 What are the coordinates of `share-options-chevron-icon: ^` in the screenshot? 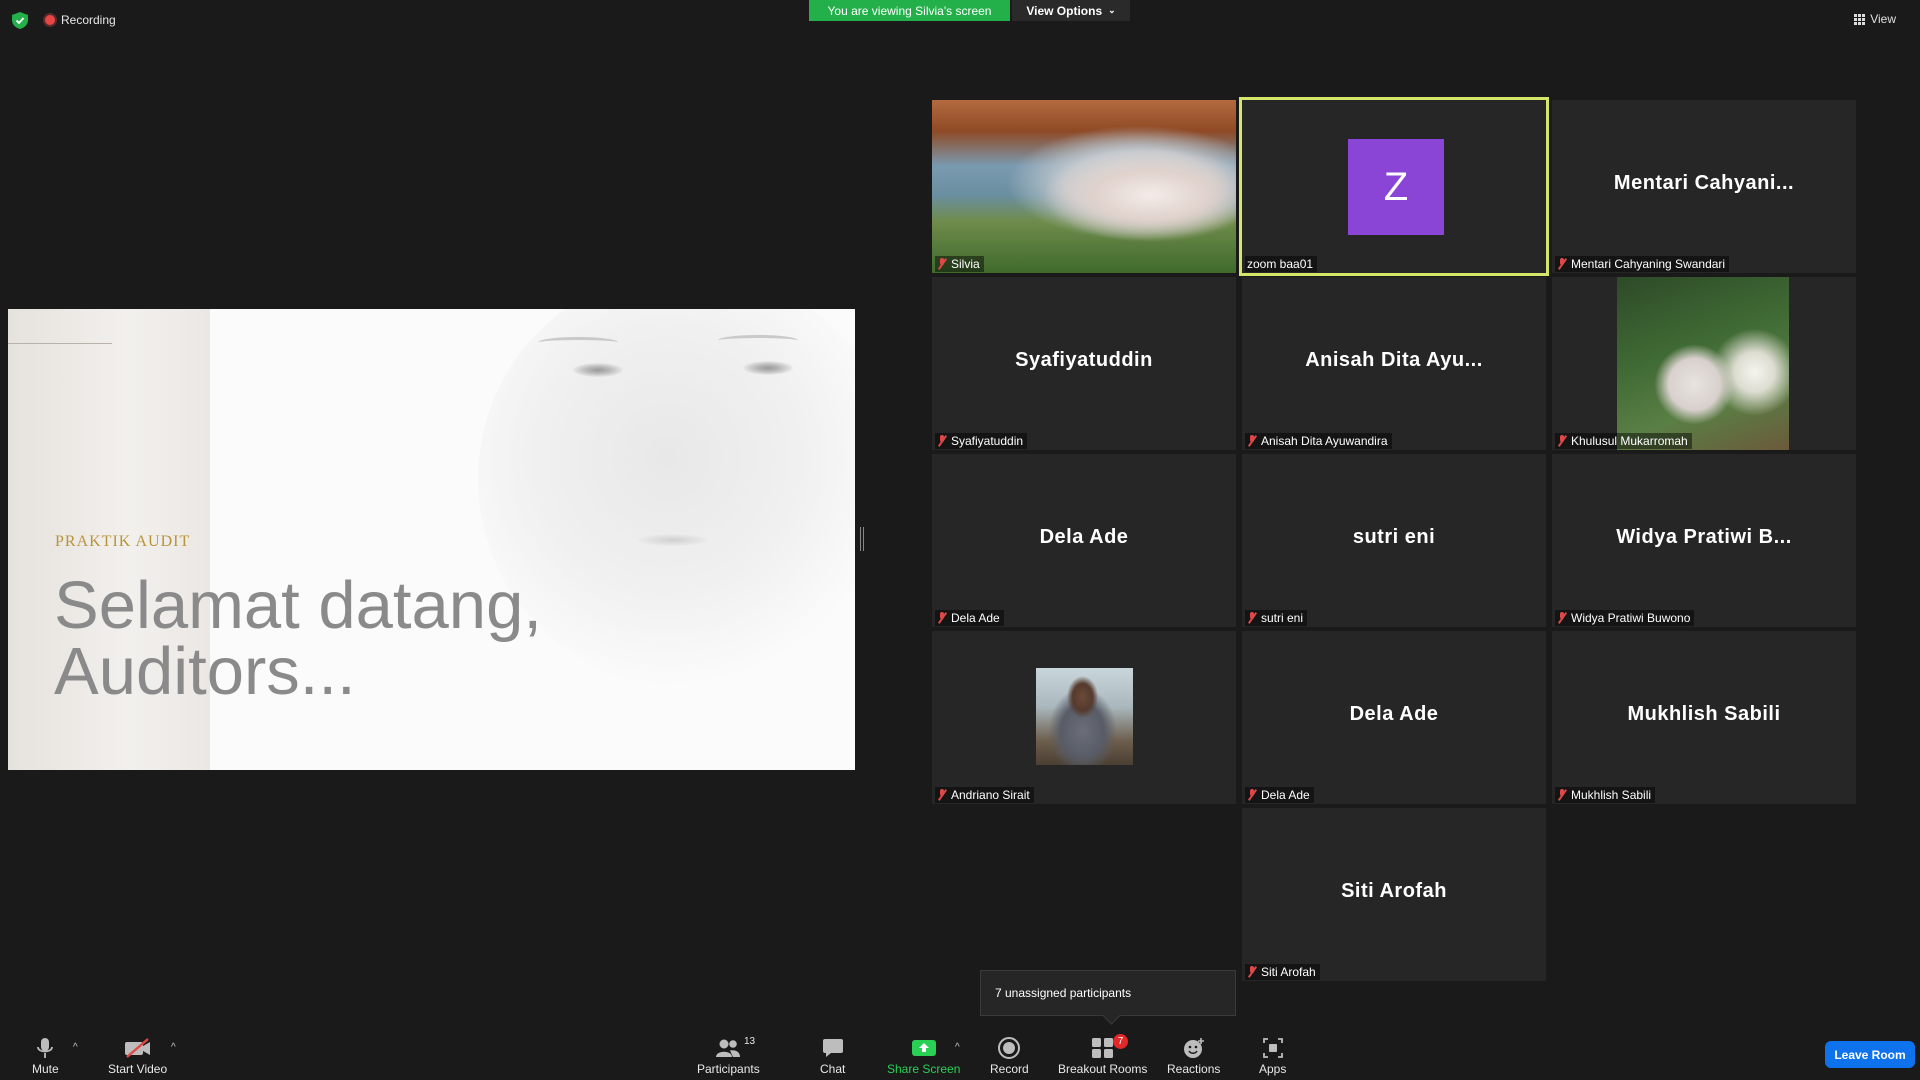 It's located at (957, 1047).